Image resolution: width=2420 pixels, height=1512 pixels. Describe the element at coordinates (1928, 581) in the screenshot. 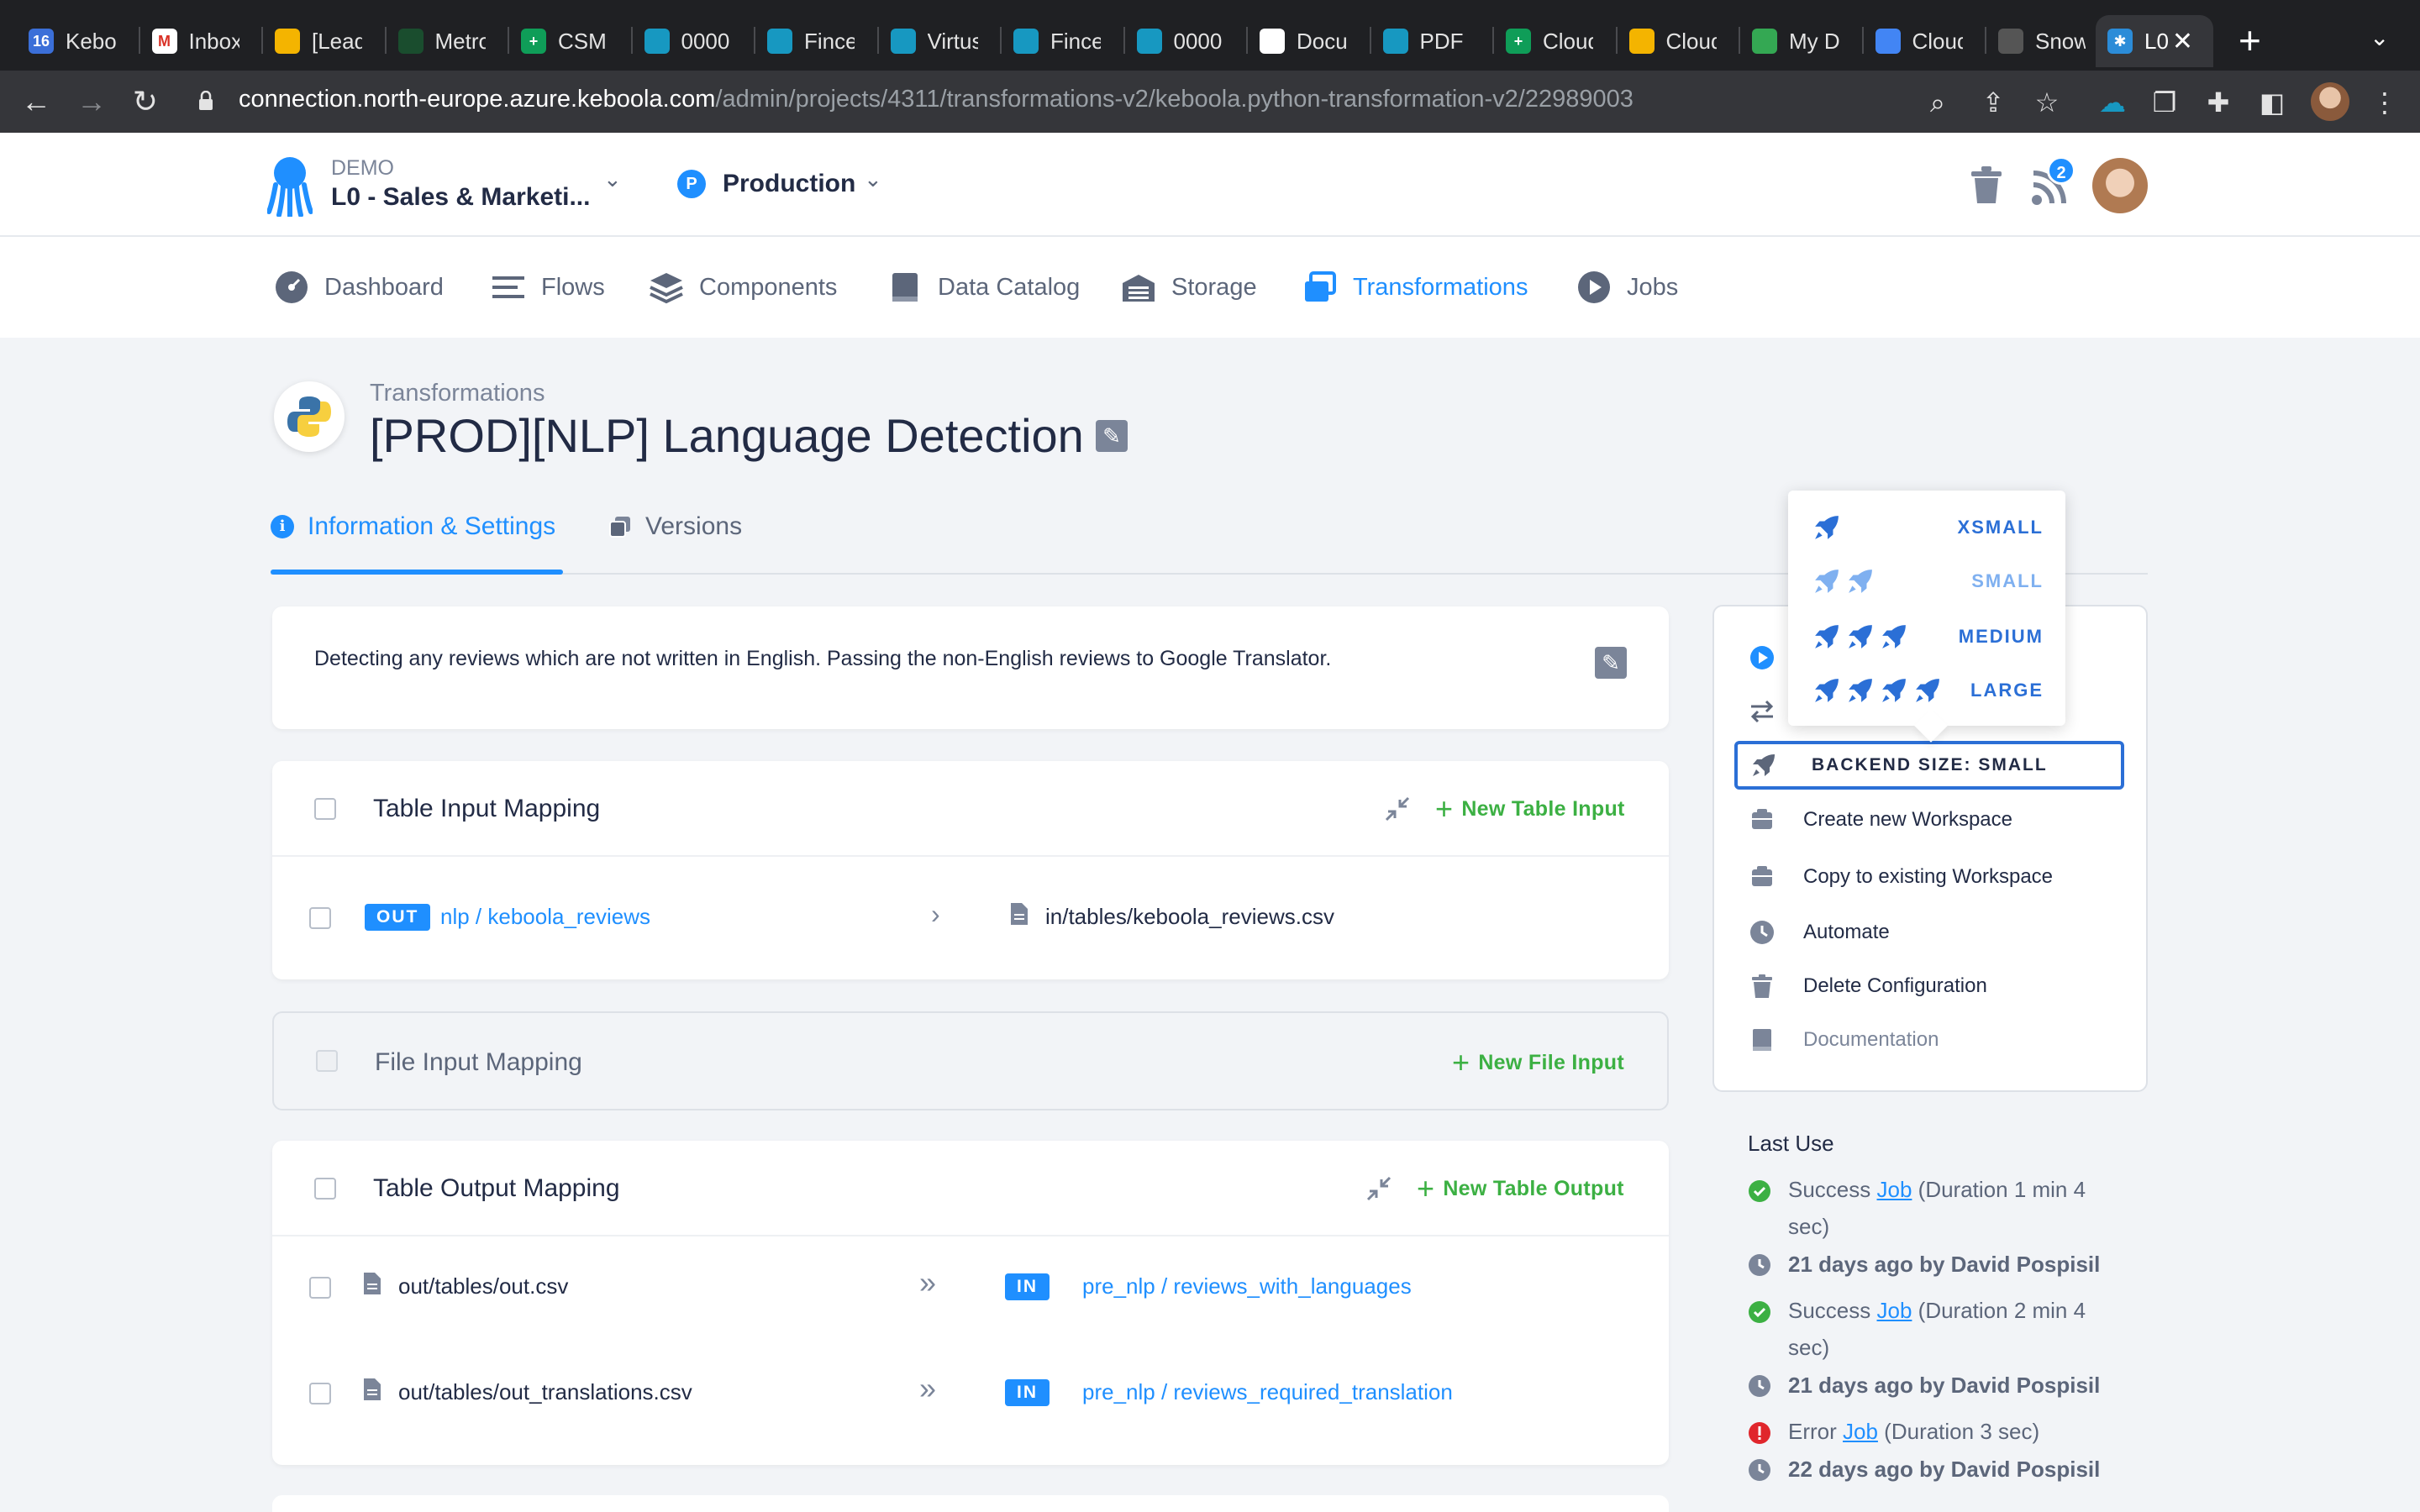

I see `backend-option-small: SMALL` at that location.